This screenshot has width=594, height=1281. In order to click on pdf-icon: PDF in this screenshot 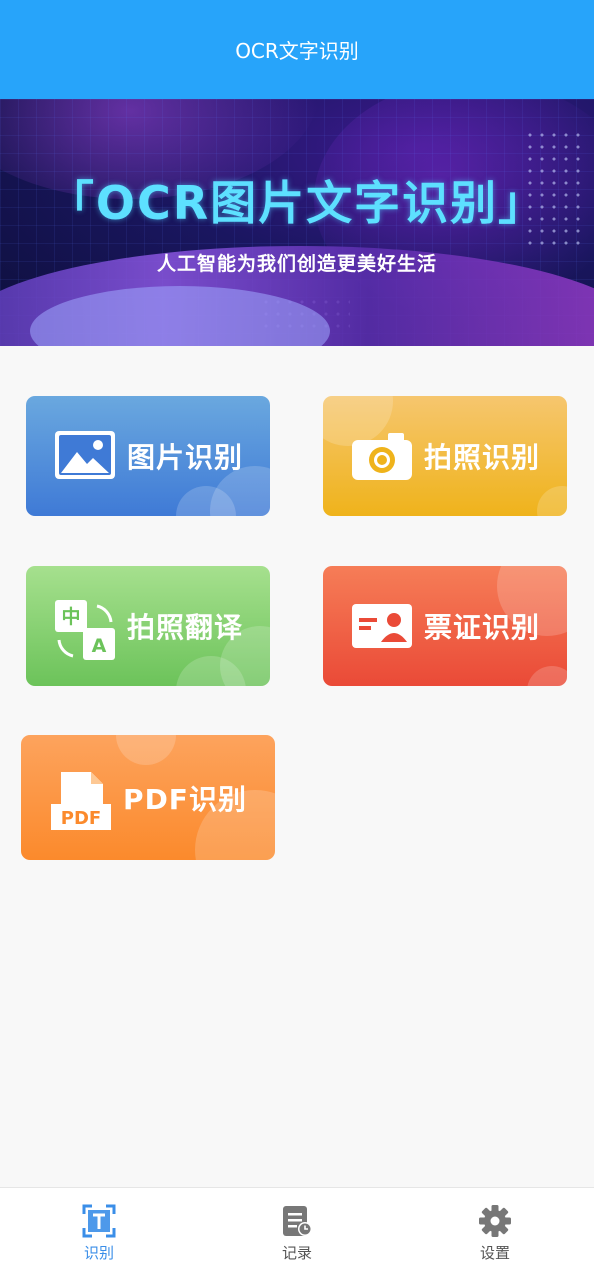, I will do `click(81, 800)`.